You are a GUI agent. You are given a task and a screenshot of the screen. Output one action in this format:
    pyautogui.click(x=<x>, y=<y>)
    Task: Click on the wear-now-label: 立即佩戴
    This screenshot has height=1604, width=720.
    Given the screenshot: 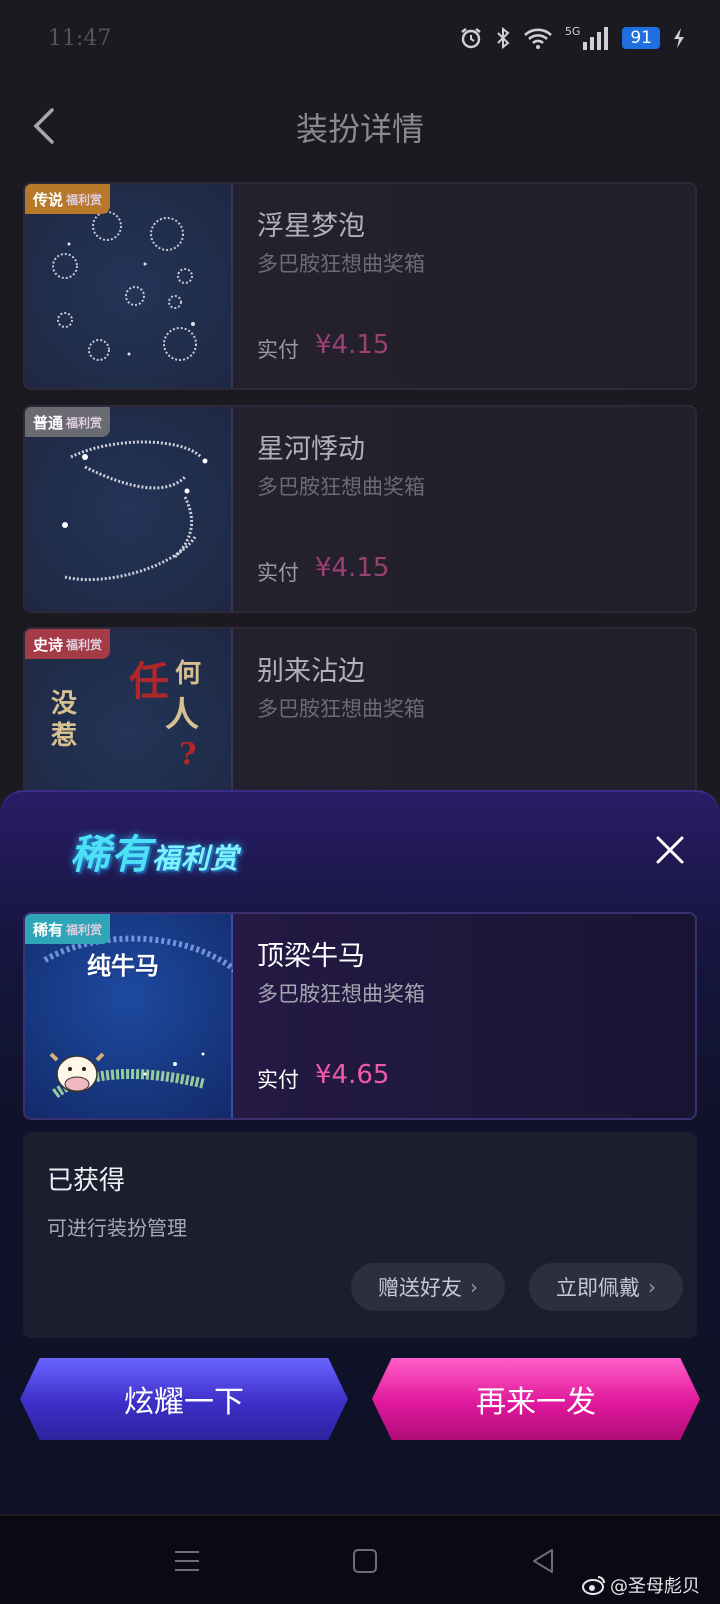 What is the action you would take?
    pyautogui.click(x=598, y=1288)
    